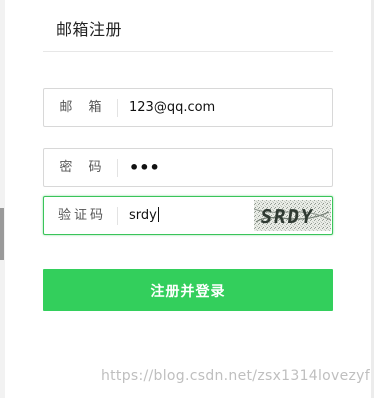  Describe the element at coordinates (2, 234) in the screenshot. I see `left-scroll-mark` at that location.